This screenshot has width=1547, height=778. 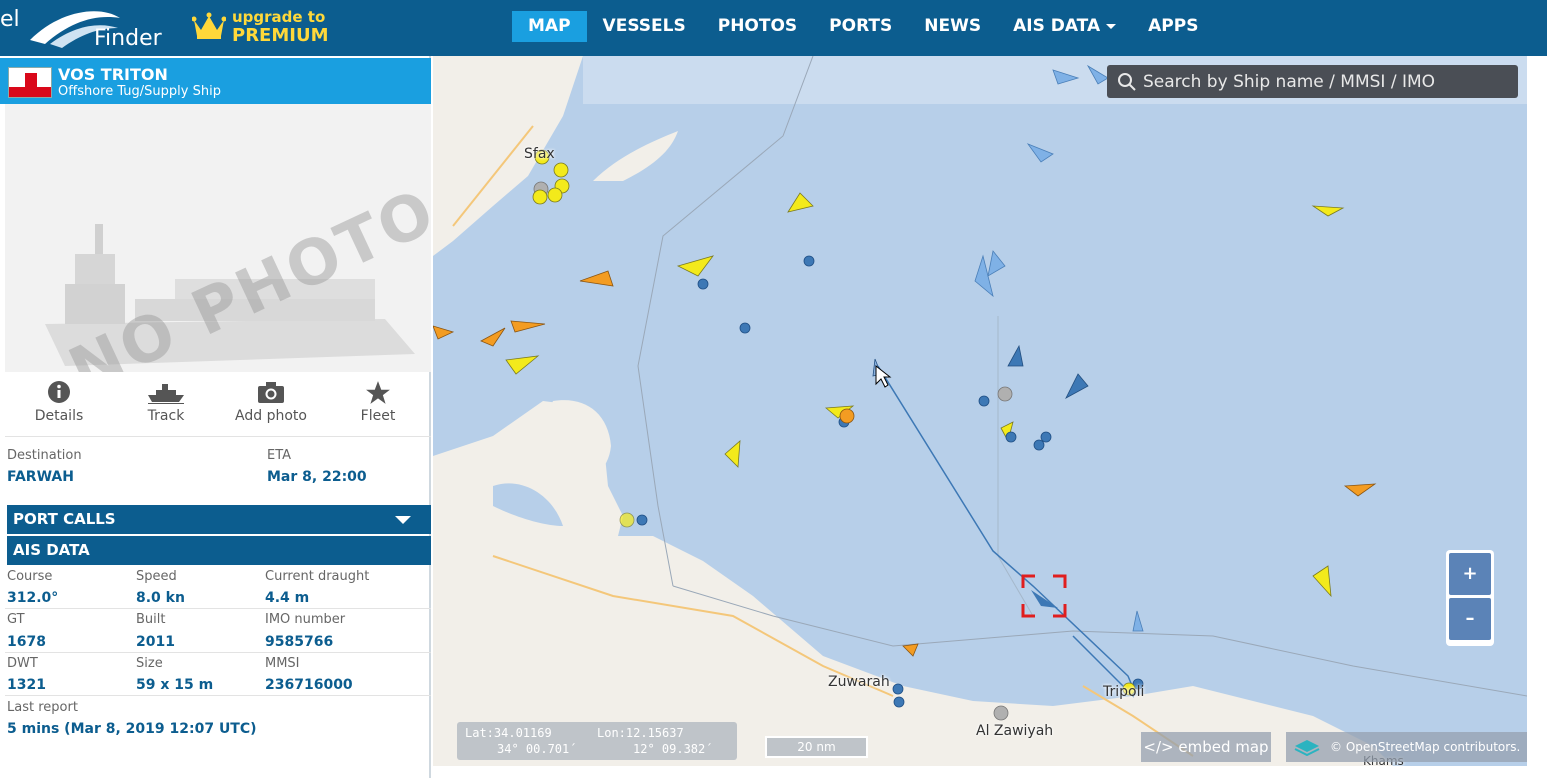 I want to click on track-button: Track, so click(x=166, y=402).